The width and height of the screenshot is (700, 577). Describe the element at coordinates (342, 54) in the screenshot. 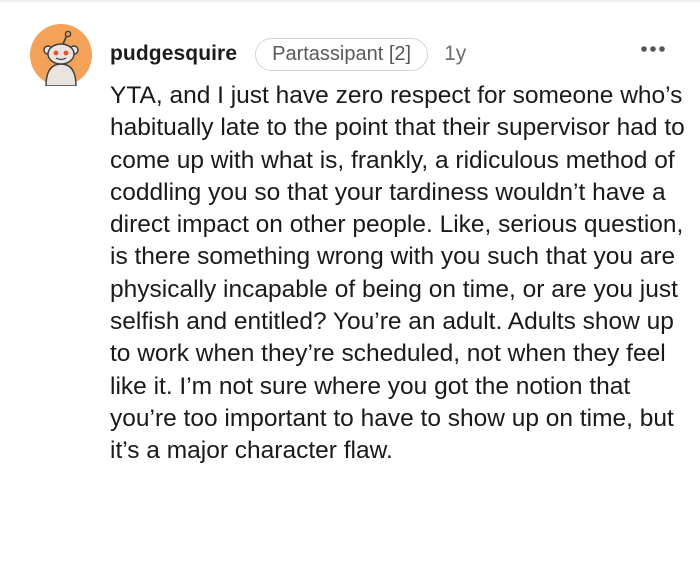

I see `user-flair: Partassipant [2]` at that location.